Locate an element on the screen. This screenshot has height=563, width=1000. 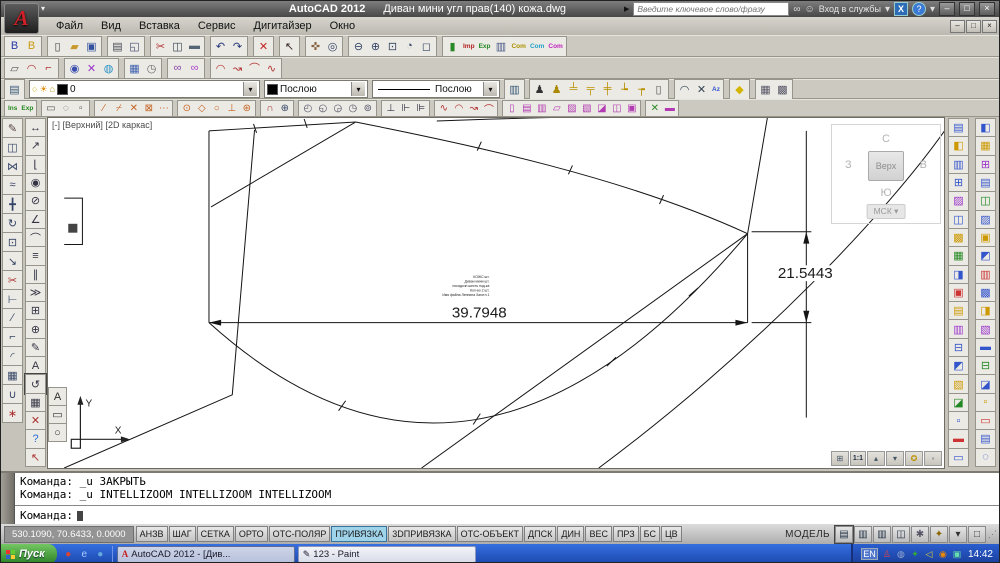
hatch-diamond-icon: ◆ is located at coordinates (739, 89).